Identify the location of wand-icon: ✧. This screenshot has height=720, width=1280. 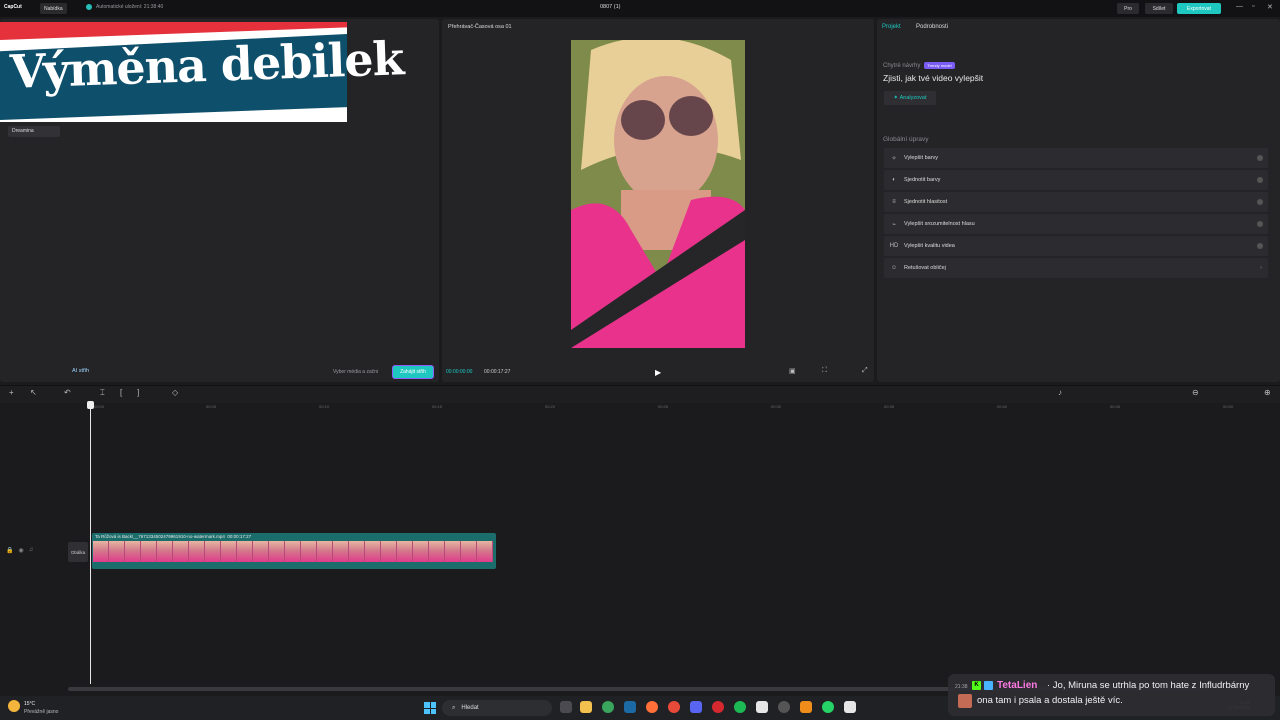
(894, 158).